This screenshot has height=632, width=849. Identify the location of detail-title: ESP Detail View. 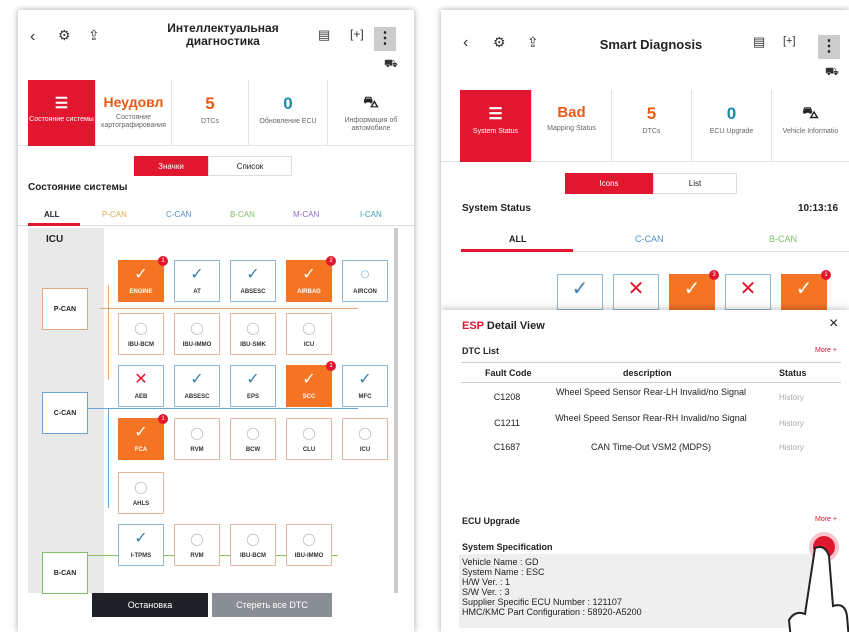
(503, 326).